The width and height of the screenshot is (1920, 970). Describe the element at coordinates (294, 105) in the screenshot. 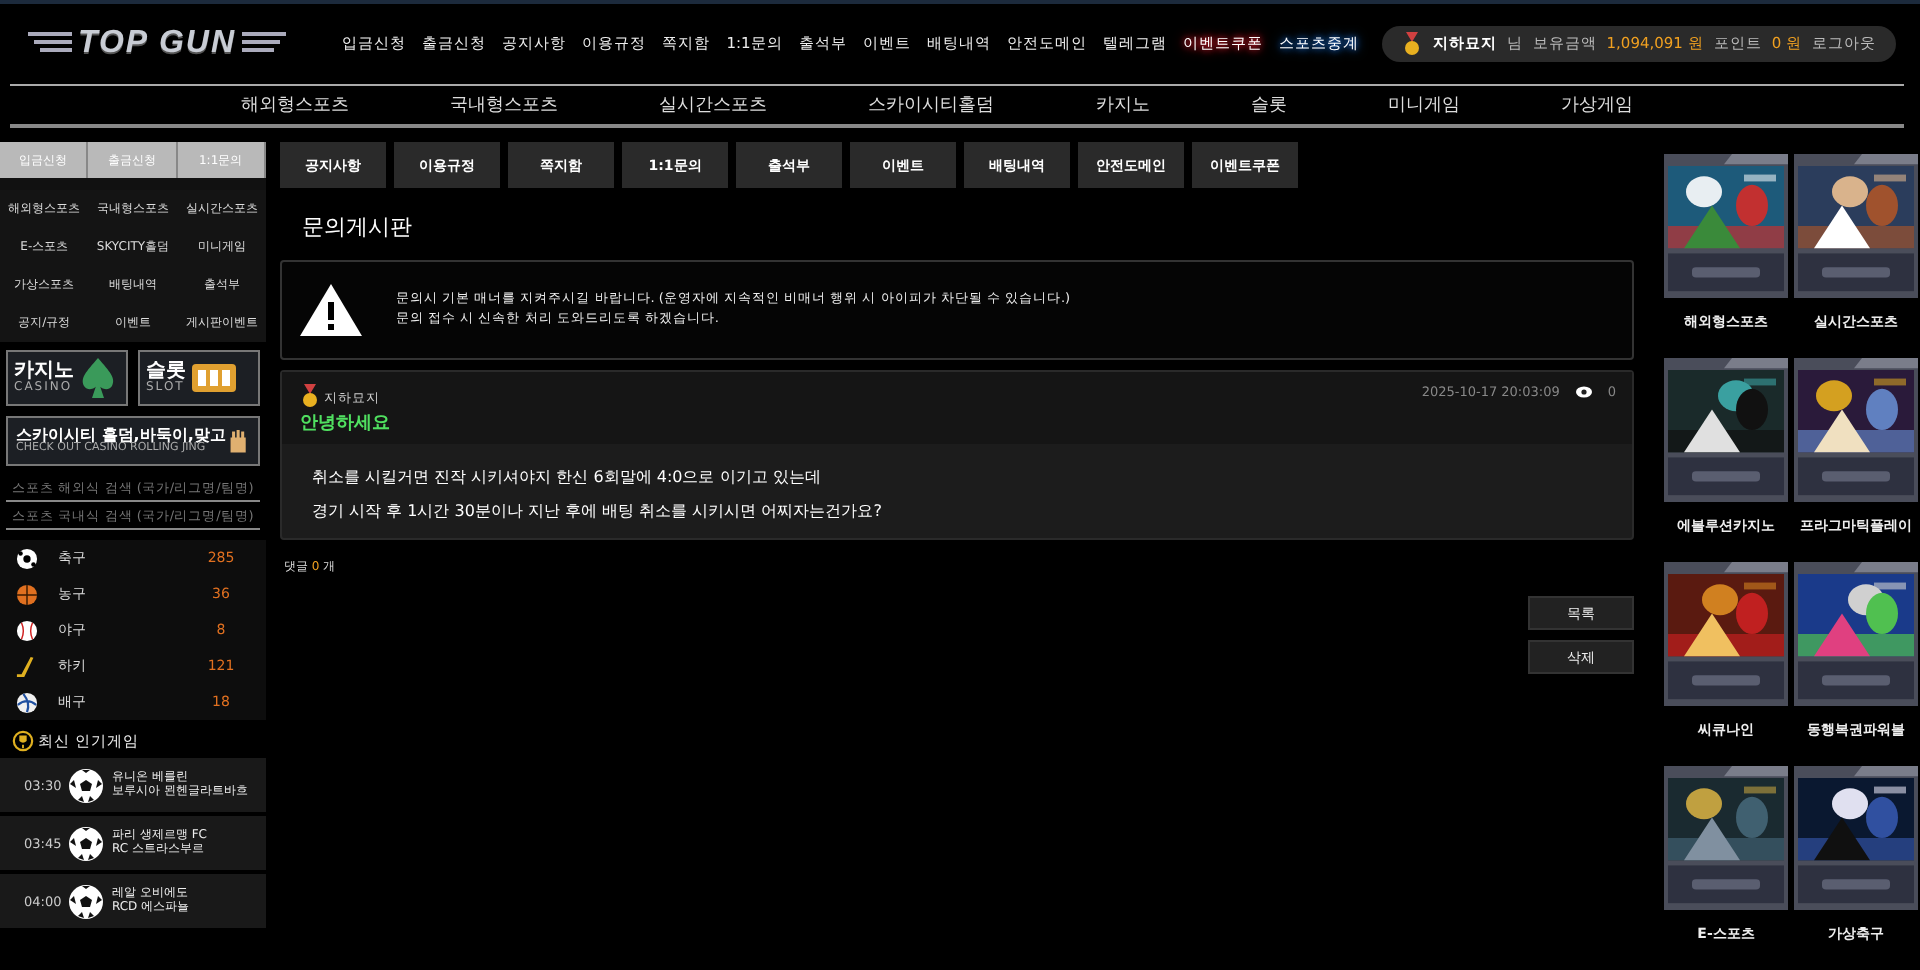

I see `main-nav-item: 해외형스포츠` at that location.